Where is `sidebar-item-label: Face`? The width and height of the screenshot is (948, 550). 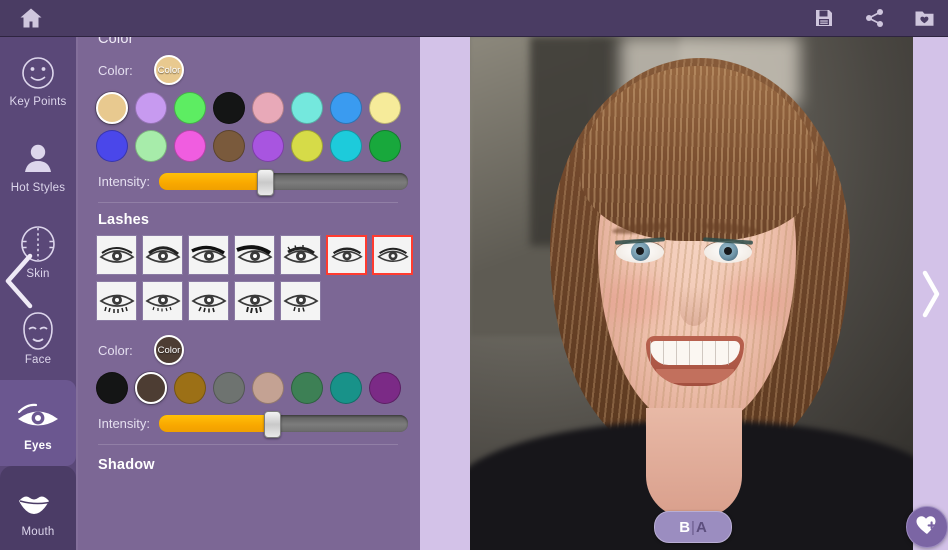
sidebar-item-label: Face is located at coordinates (38, 359).